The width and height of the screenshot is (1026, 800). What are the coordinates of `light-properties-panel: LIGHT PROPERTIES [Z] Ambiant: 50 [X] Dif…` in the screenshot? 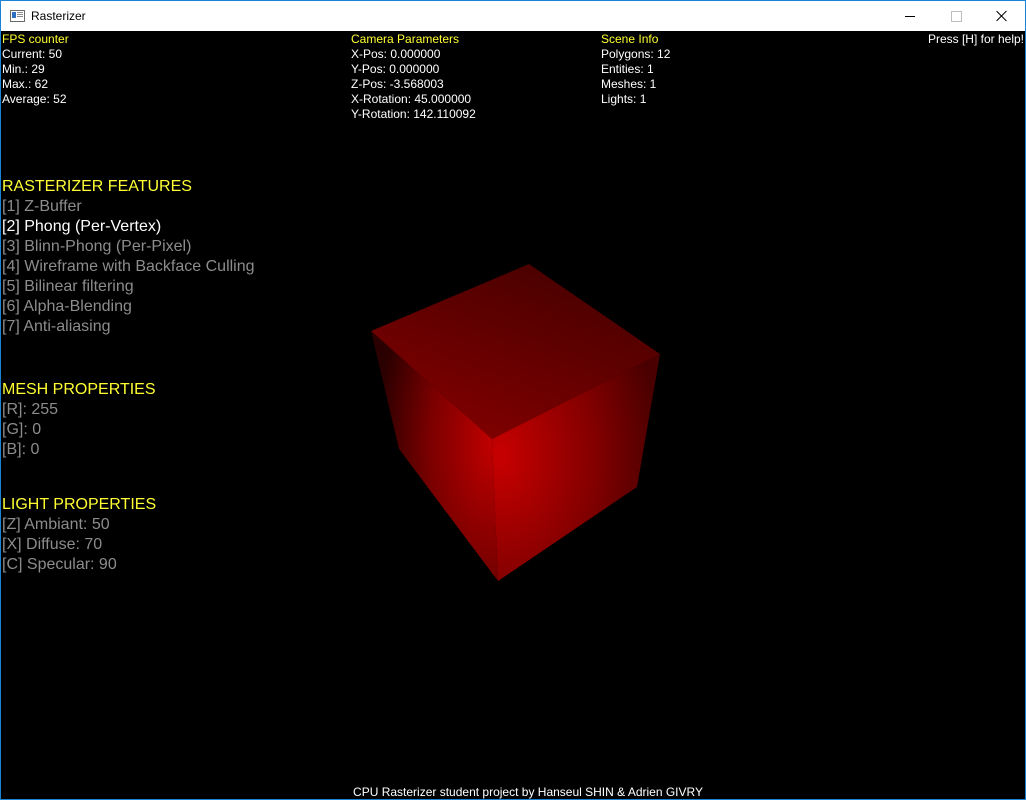 It's located at (79, 535).